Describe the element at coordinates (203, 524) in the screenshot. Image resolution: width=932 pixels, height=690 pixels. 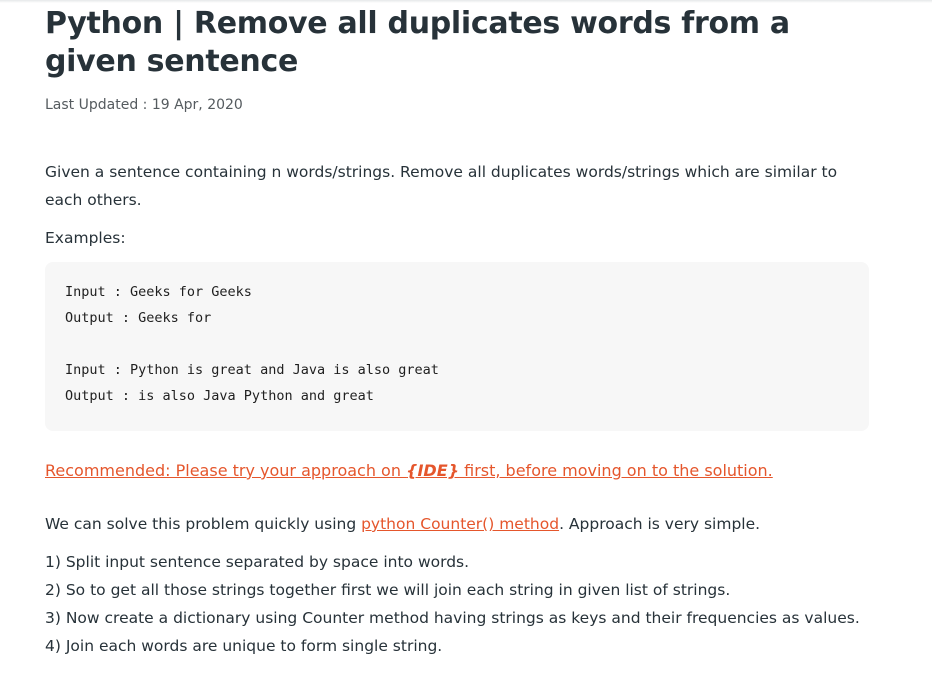
I see `solution-text-before: We can solve this problem quickly using` at that location.